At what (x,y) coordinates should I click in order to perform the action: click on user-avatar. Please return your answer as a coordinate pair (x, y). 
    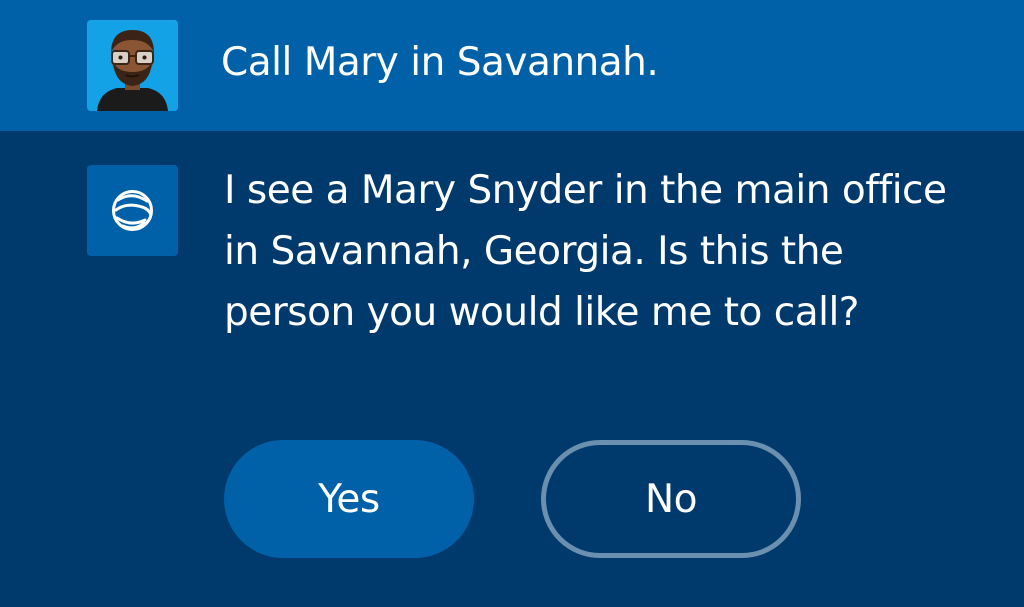
    Looking at the image, I should click on (132, 65).